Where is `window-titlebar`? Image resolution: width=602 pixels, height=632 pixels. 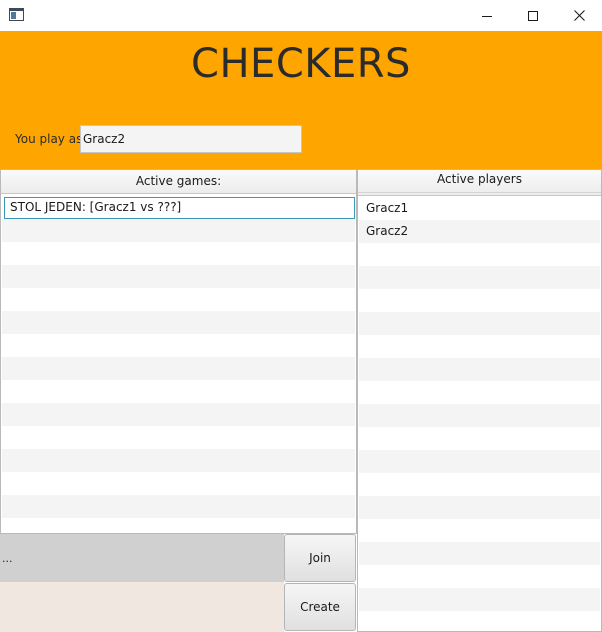
window-titlebar is located at coordinates (301, 15).